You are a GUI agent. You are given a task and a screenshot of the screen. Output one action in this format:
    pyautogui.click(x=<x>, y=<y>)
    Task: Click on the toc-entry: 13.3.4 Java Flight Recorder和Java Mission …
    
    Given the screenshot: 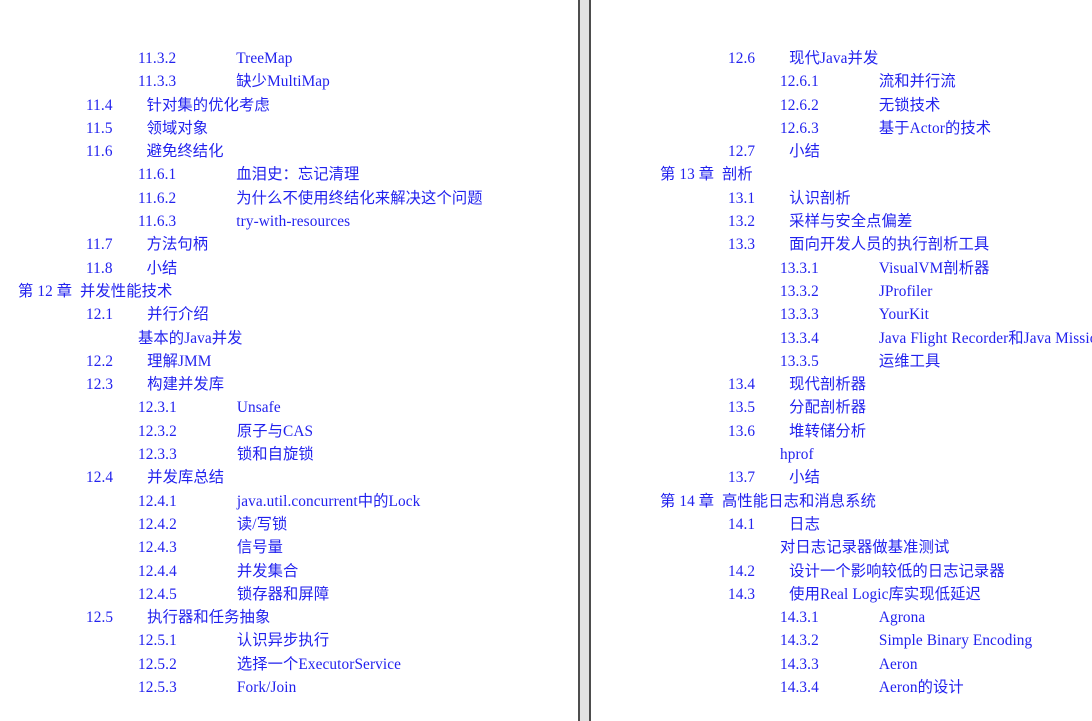 What is the action you would take?
    pyautogui.click(x=841, y=338)
    